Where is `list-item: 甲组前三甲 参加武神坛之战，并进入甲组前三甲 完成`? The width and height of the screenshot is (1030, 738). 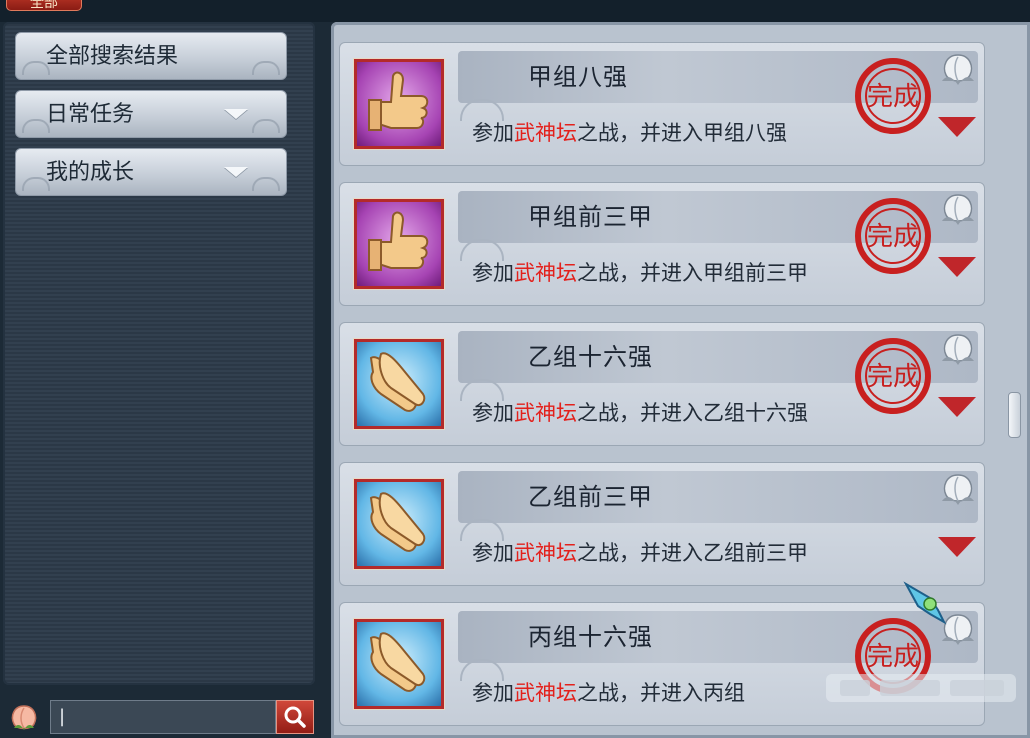
list-item: 甲组前三甲 参加武神坛之战，并进入甲组前三甲 完成 is located at coordinates (662, 244).